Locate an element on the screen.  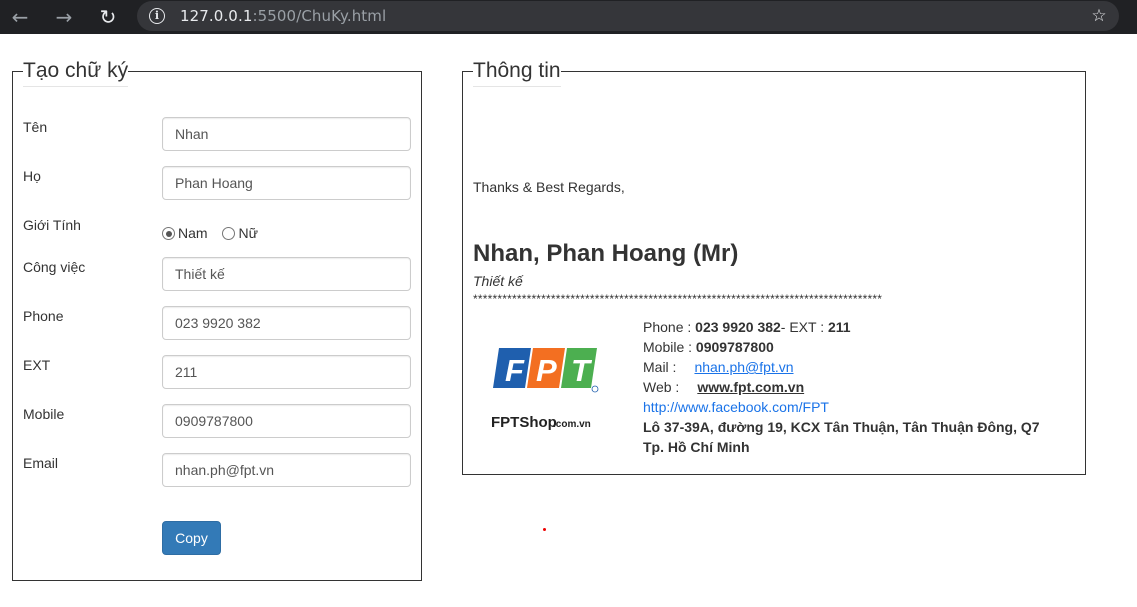
radio-option-nam: Nam is located at coordinates (185, 233).